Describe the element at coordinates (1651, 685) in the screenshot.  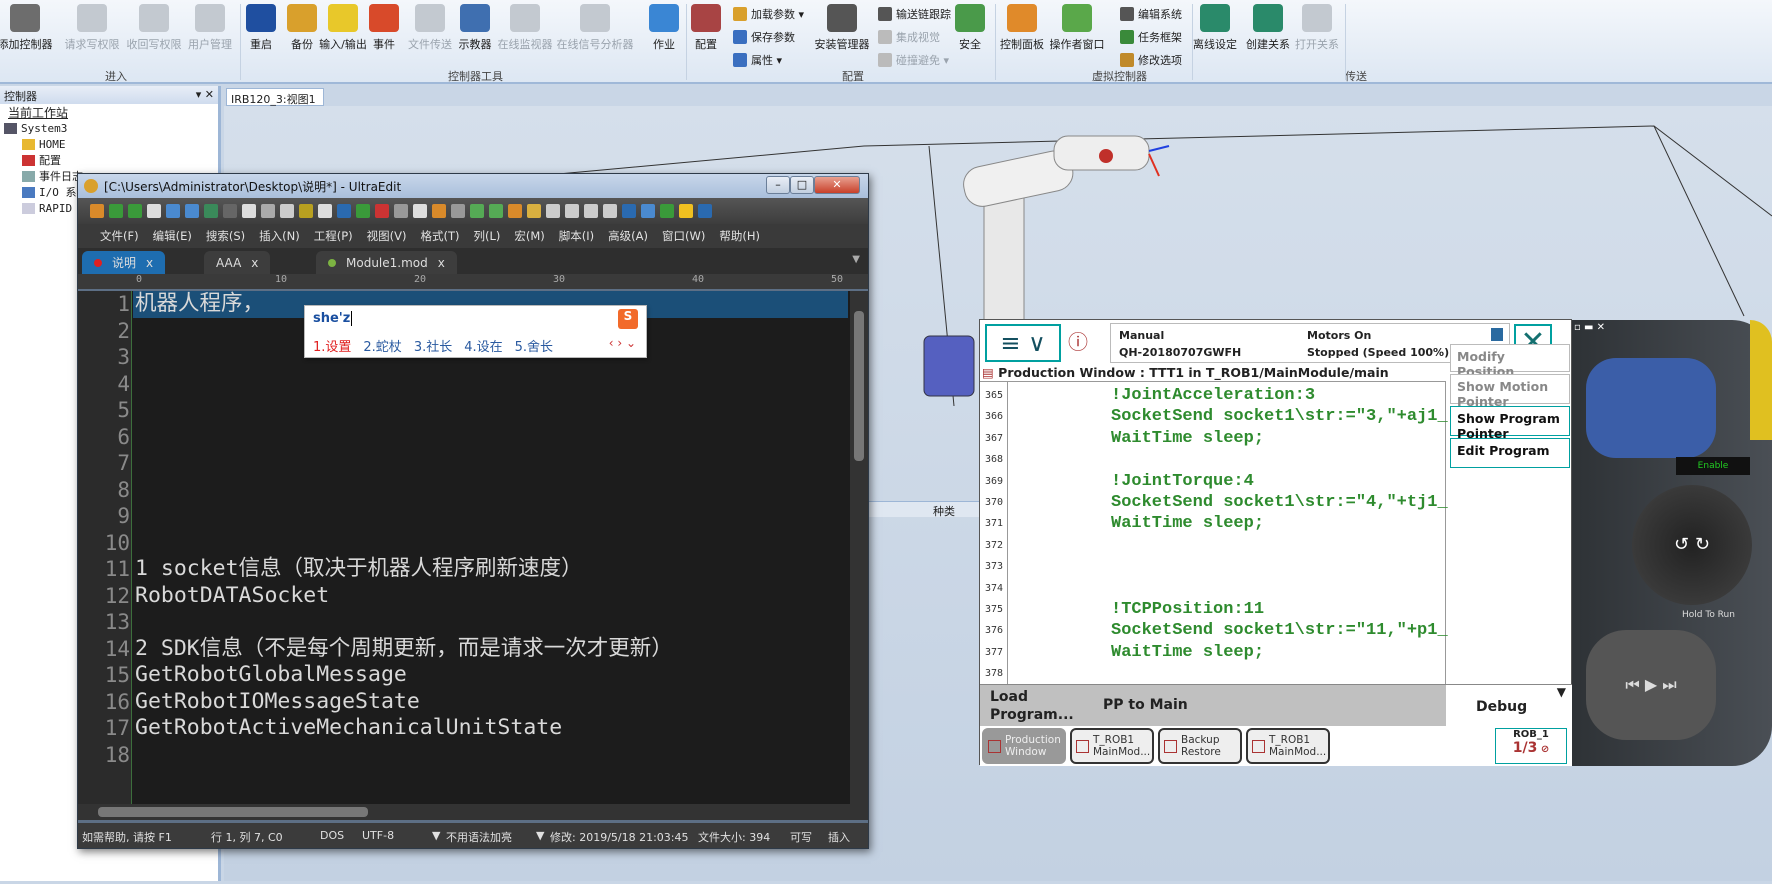
I see `run-buttons: ⏮ ▶ ⏭` at that location.